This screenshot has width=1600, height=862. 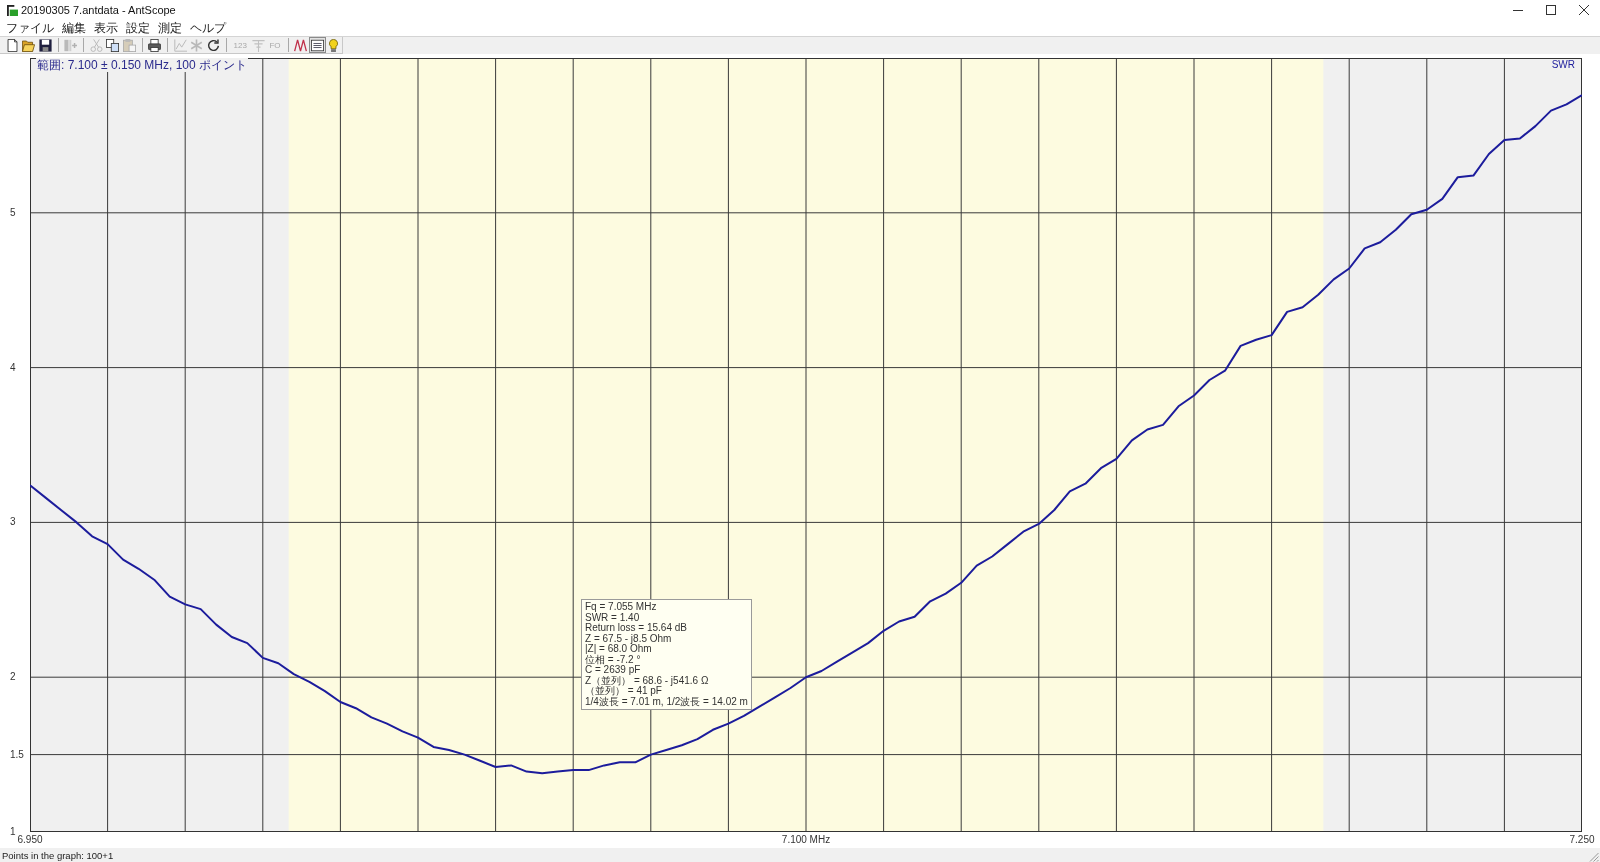 I want to click on series-label: SWR, so click(x=1563, y=65).